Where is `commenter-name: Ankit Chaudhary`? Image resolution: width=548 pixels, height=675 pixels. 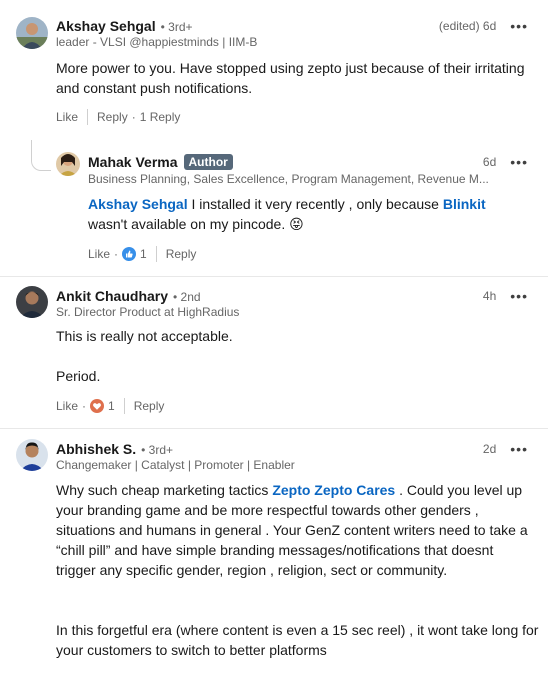 commenter-name: Ankit Chaudhary is located at coordinates (112, 296).